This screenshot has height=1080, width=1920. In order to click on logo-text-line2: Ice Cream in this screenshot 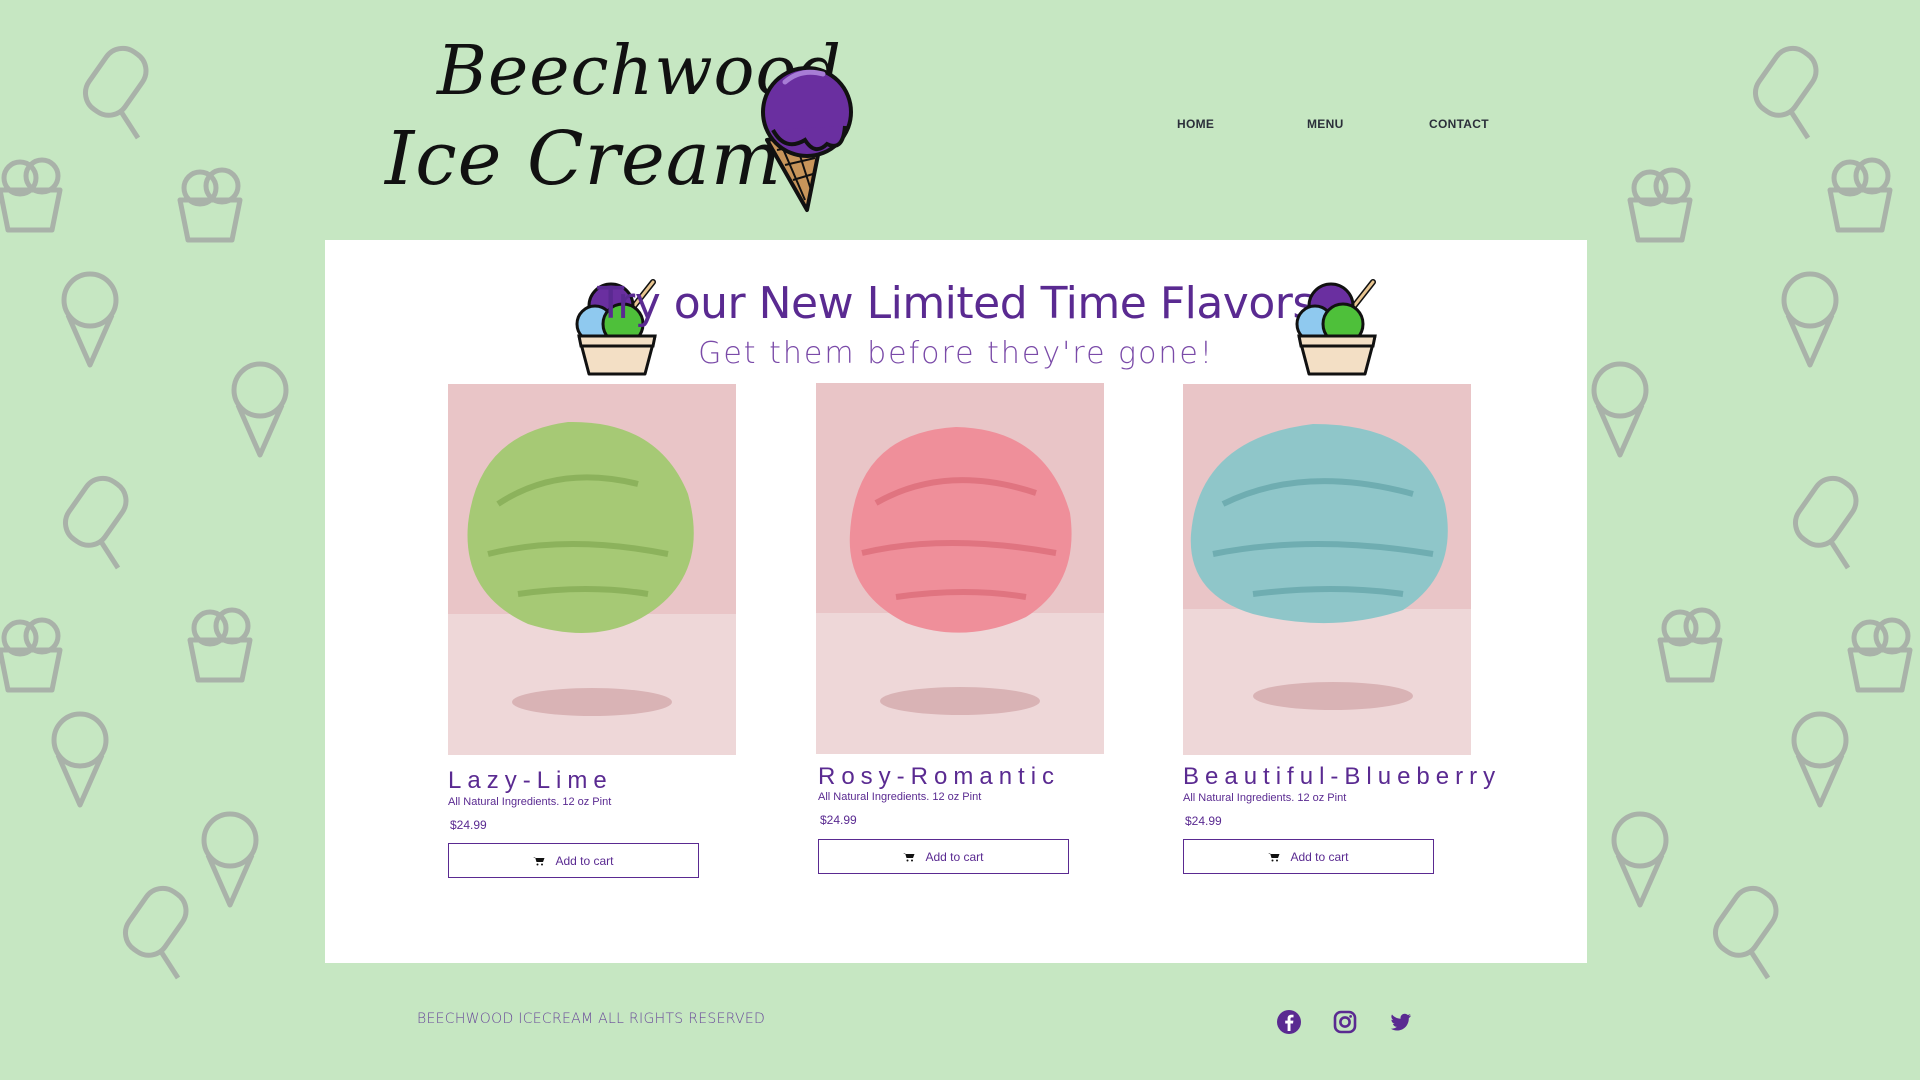, I will do `click(584, 159)`.